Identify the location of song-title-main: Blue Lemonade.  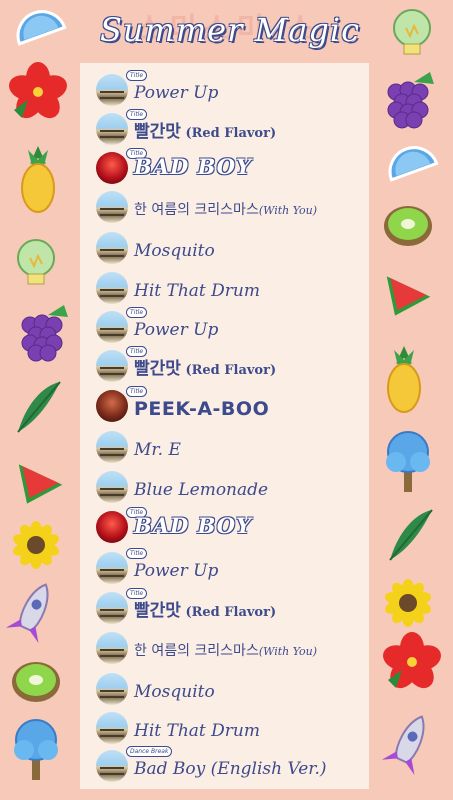
(201, 490).